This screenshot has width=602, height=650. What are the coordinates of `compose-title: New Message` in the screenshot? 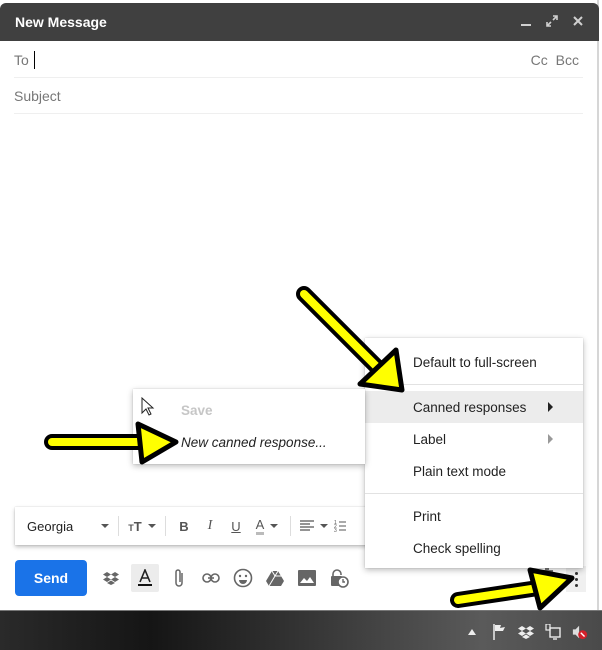 It's located at (61, 22).